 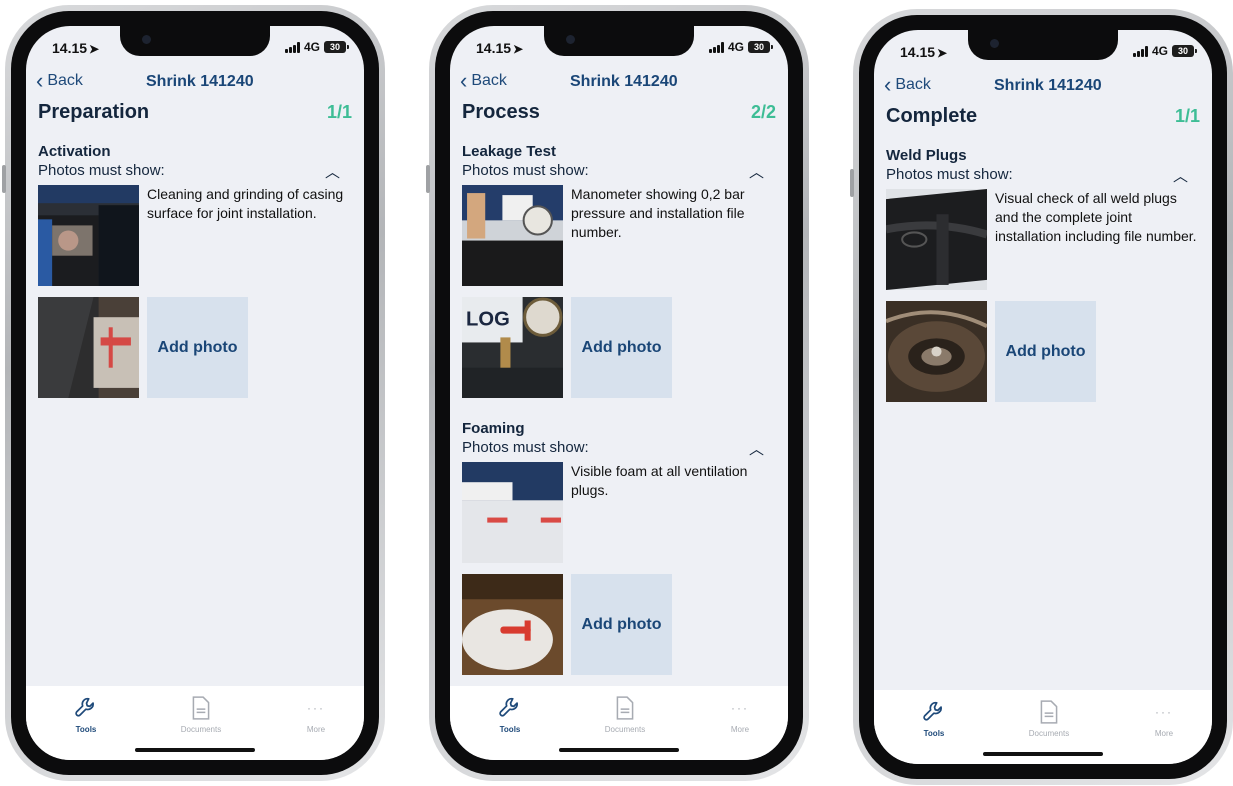 I want to click on section-title: Foaming, so click(x=493, y=428).